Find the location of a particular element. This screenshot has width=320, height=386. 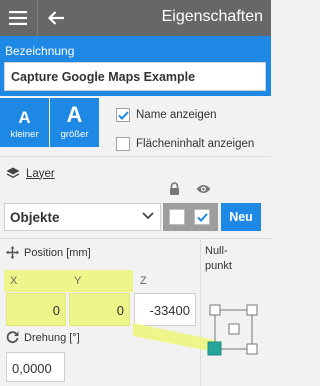

rotate-icon is located at coordinates (12, 337).